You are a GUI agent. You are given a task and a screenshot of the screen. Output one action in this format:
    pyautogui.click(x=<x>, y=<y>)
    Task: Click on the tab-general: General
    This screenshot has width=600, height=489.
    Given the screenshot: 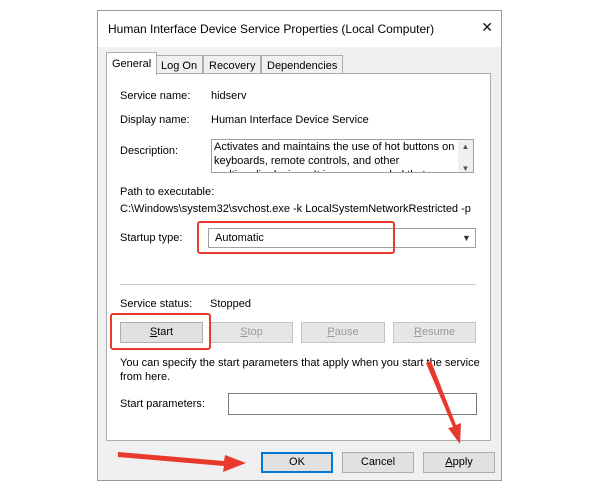 What is the action you would take?
    pyautogui.click(x=132, y=63)
    